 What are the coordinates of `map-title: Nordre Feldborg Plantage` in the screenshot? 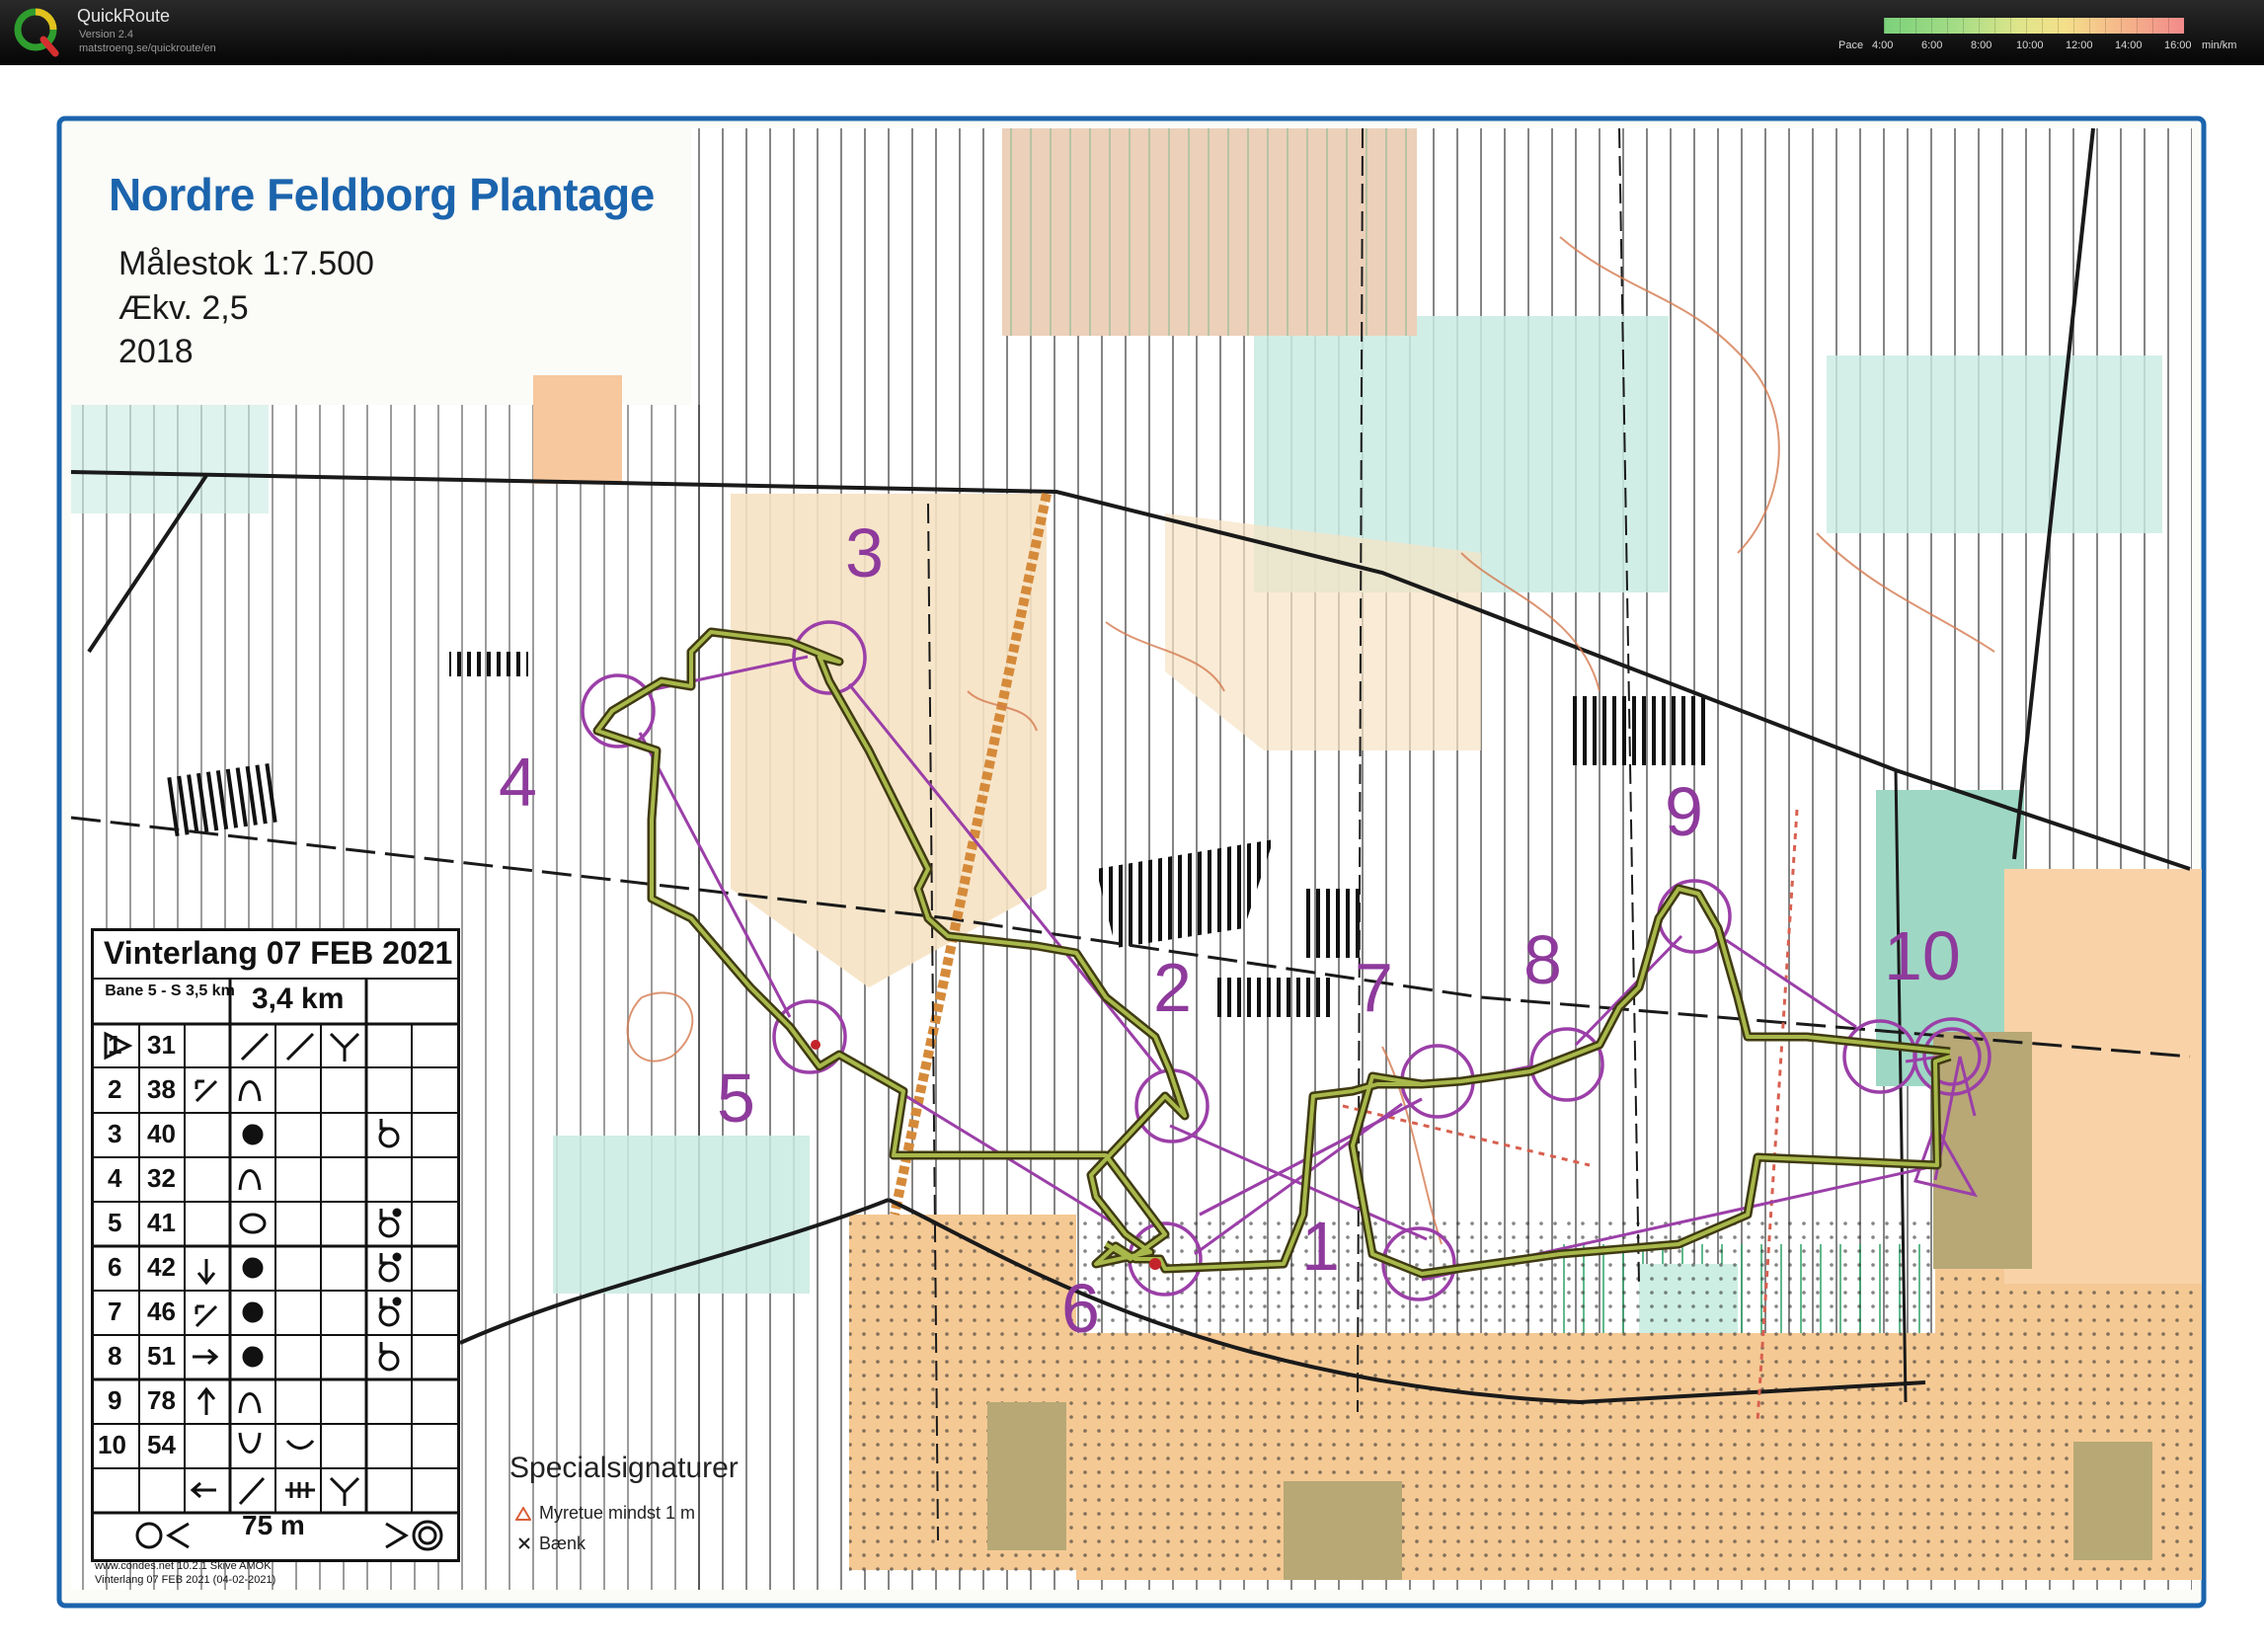 It's located at (382, 194).